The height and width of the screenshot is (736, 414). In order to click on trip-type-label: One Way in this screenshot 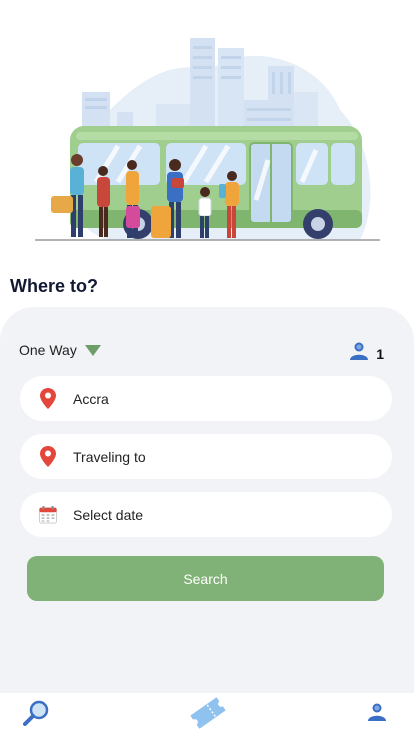, I will do `click(48, 350)`.